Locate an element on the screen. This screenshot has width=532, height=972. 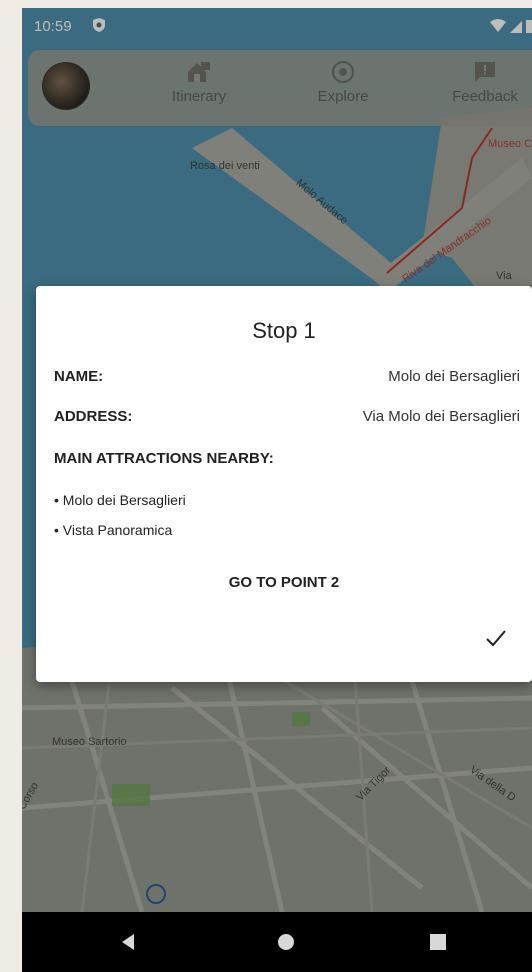
name-value: Molo dei Bersaglieri is located at coordinates (454, 376).